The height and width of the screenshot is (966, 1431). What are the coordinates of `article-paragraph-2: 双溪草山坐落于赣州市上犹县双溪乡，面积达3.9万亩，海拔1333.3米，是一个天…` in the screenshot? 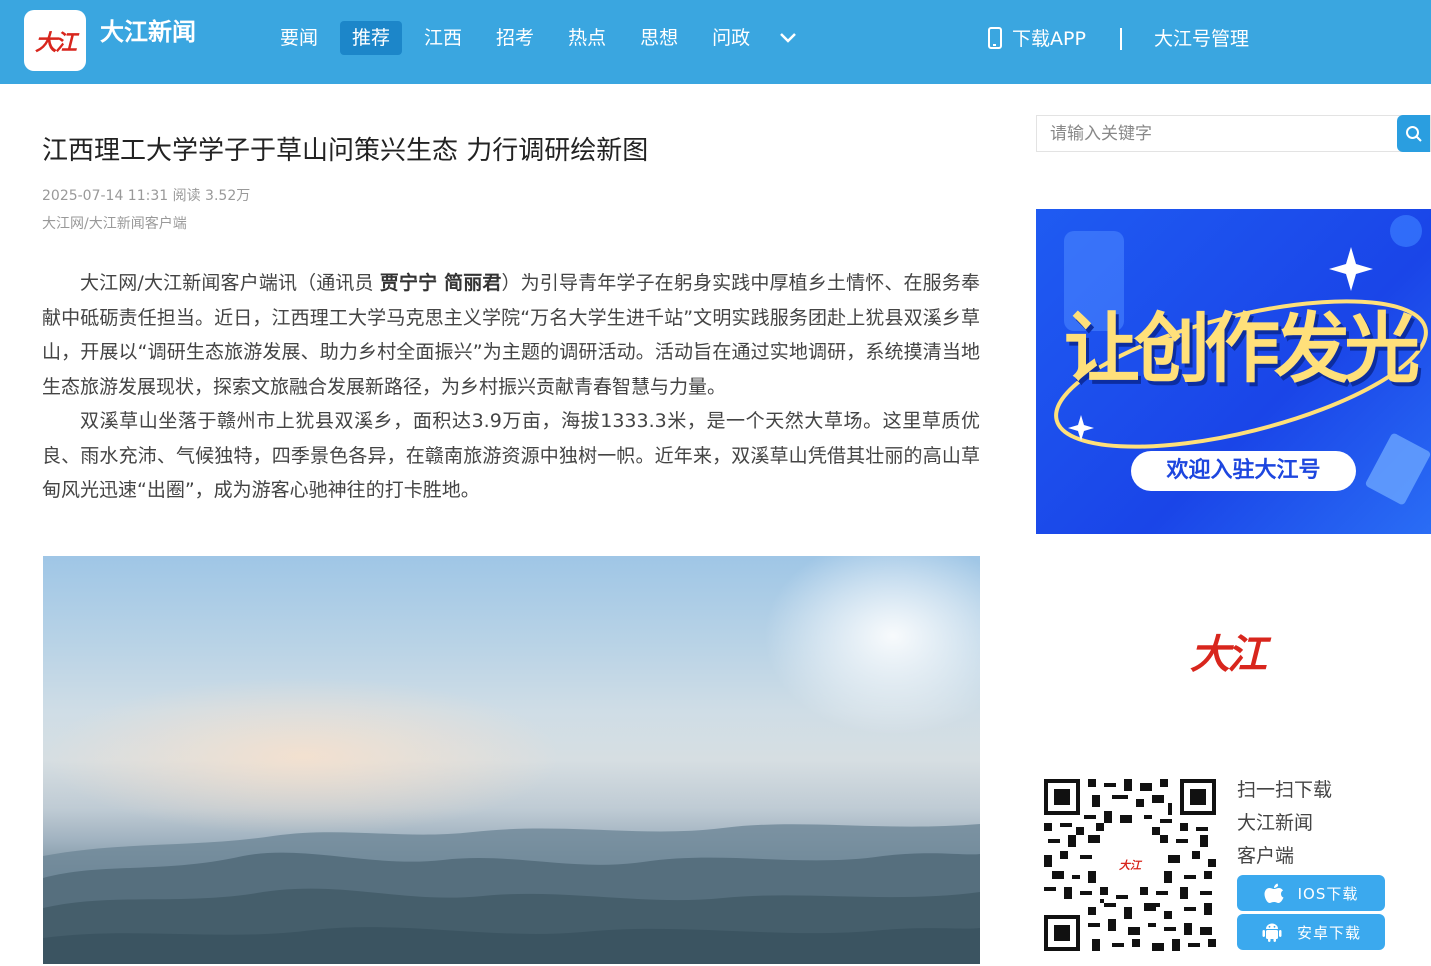 It's located at (511, 455).